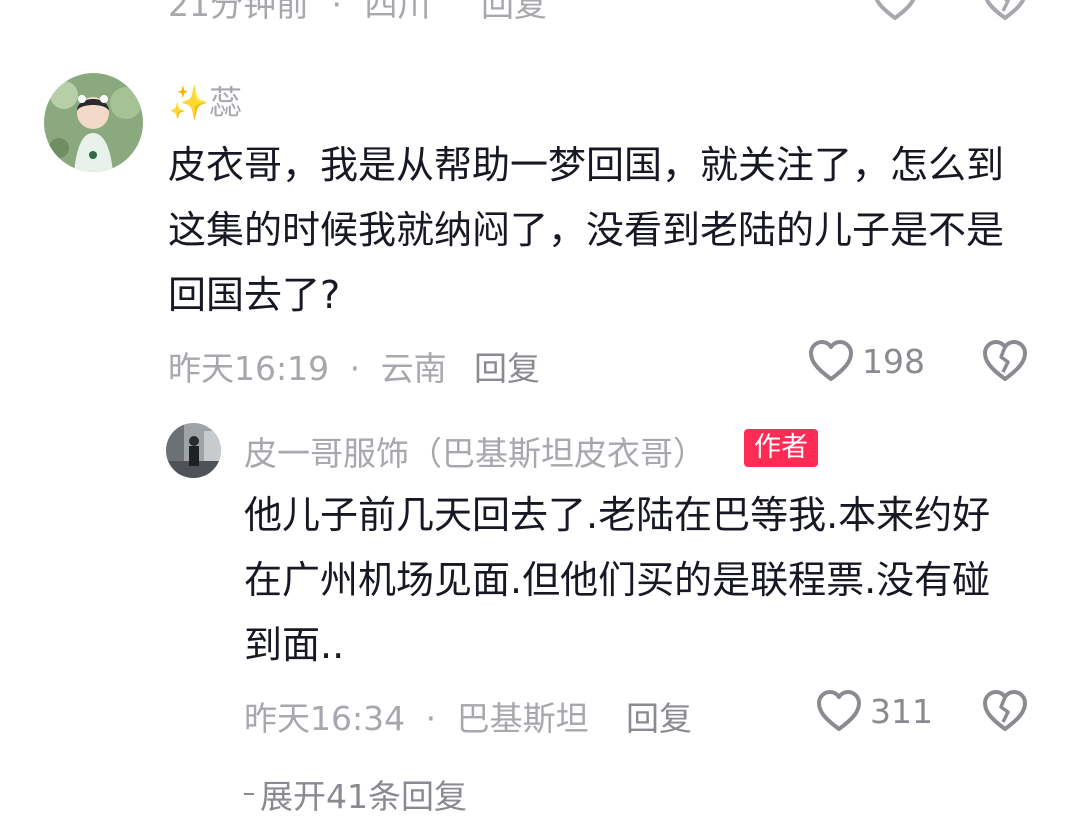  Describe the element at coordinates (413, 368) in the screenshot. I see `comment-location: 云南` at that location.